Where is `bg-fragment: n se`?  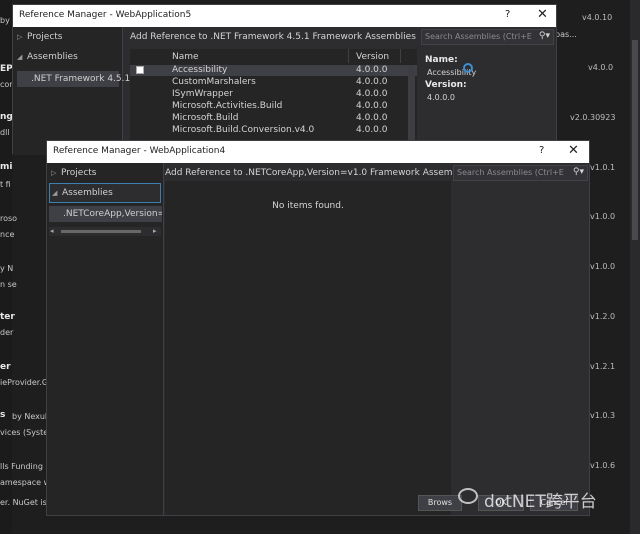
bg-fragment: n se is located at coordinates (8, 284).